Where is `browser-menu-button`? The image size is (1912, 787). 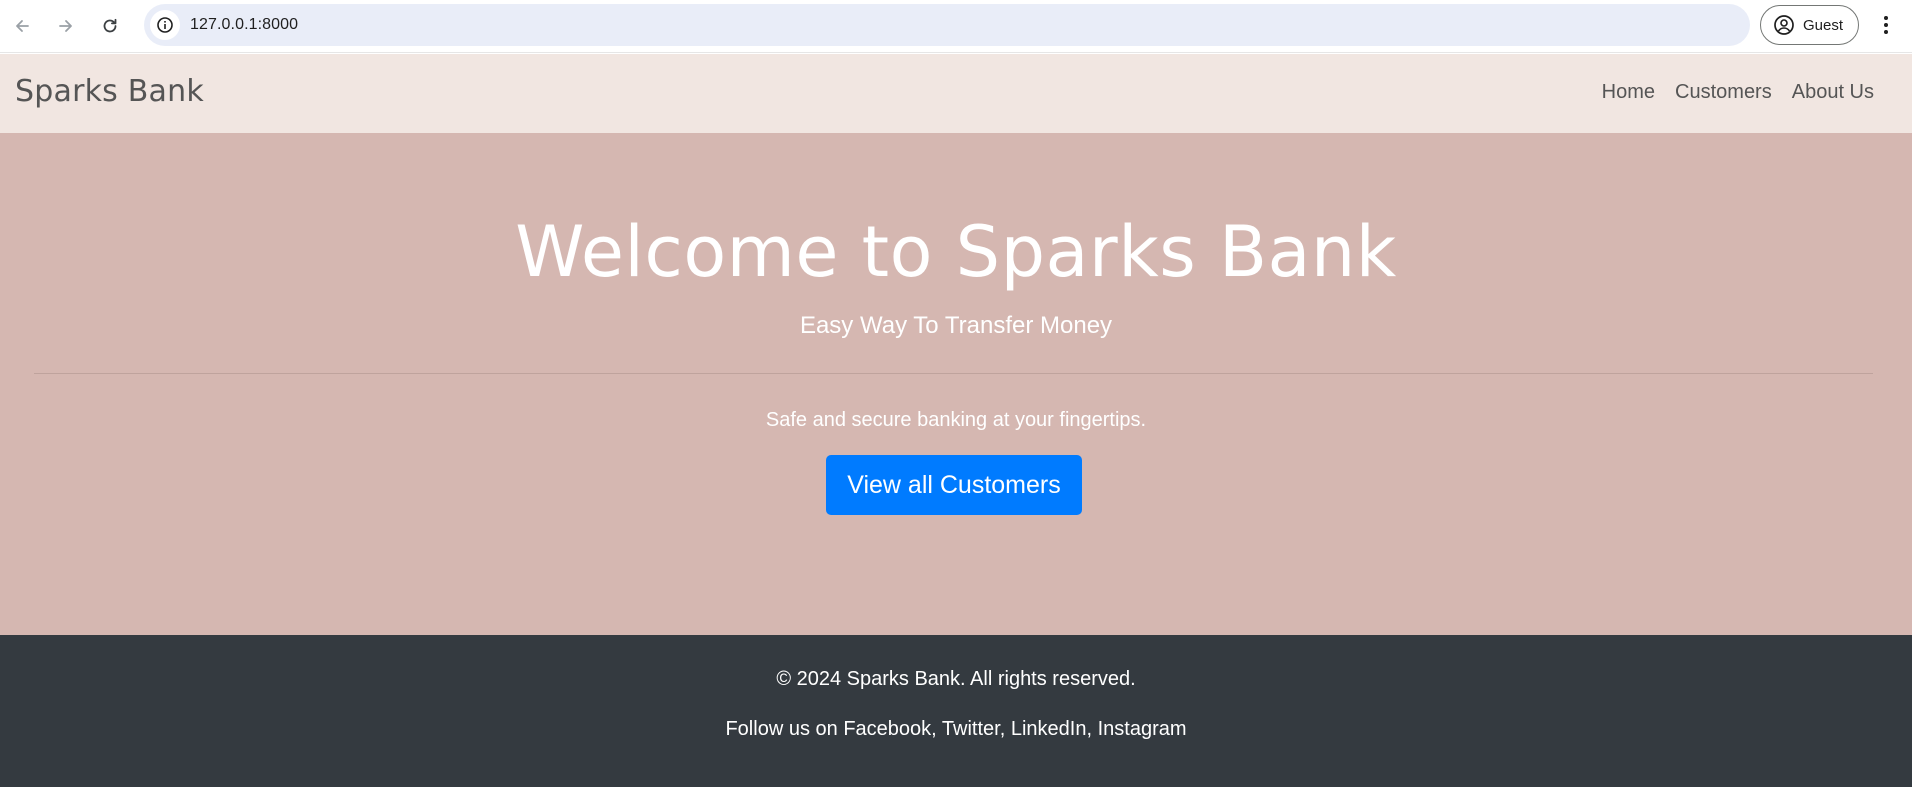 browser-menu-button is located at coordinates (1886, 25).